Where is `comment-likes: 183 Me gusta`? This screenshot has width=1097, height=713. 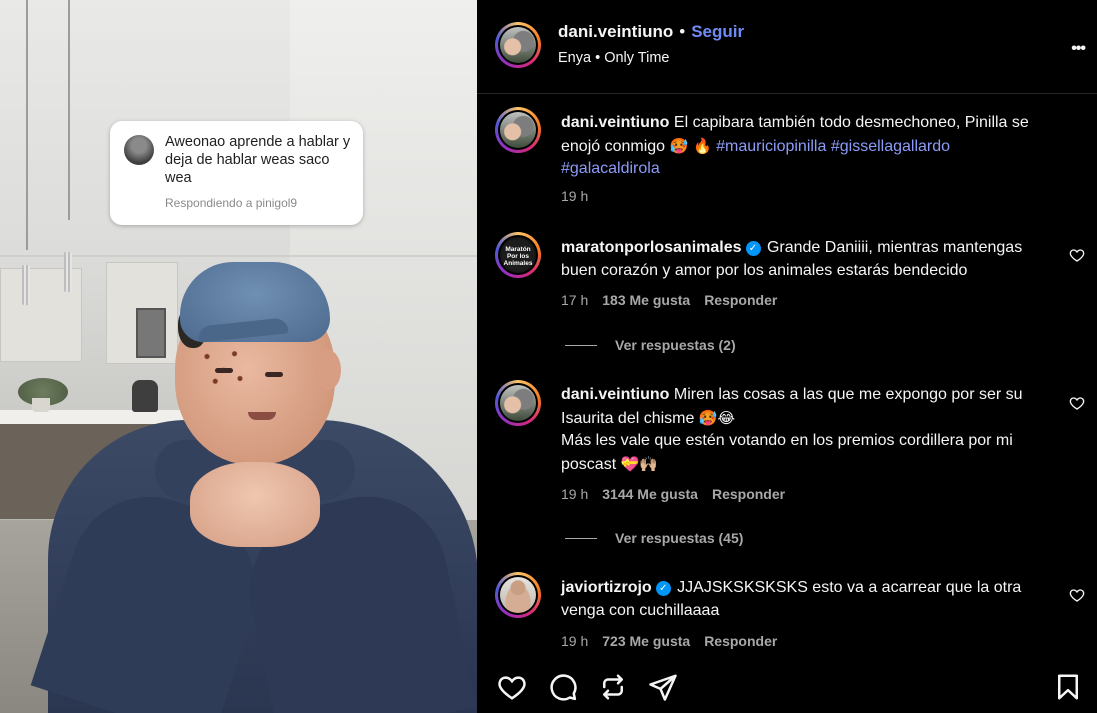
comment-likes: 183 Me gusta is located at coordinates (646, 300).